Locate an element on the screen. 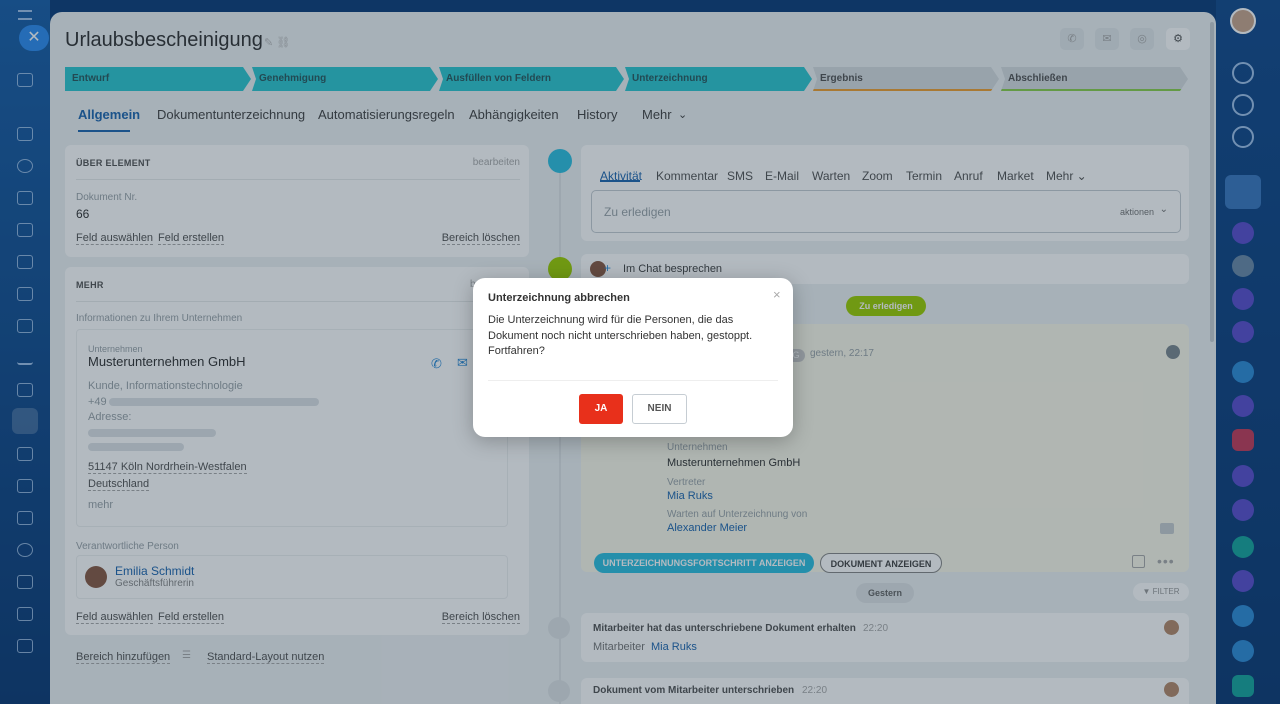 Image resolution: width=1280 pixels, height=704 pixels. yes-button: JA is located at coordinates (601, 409).